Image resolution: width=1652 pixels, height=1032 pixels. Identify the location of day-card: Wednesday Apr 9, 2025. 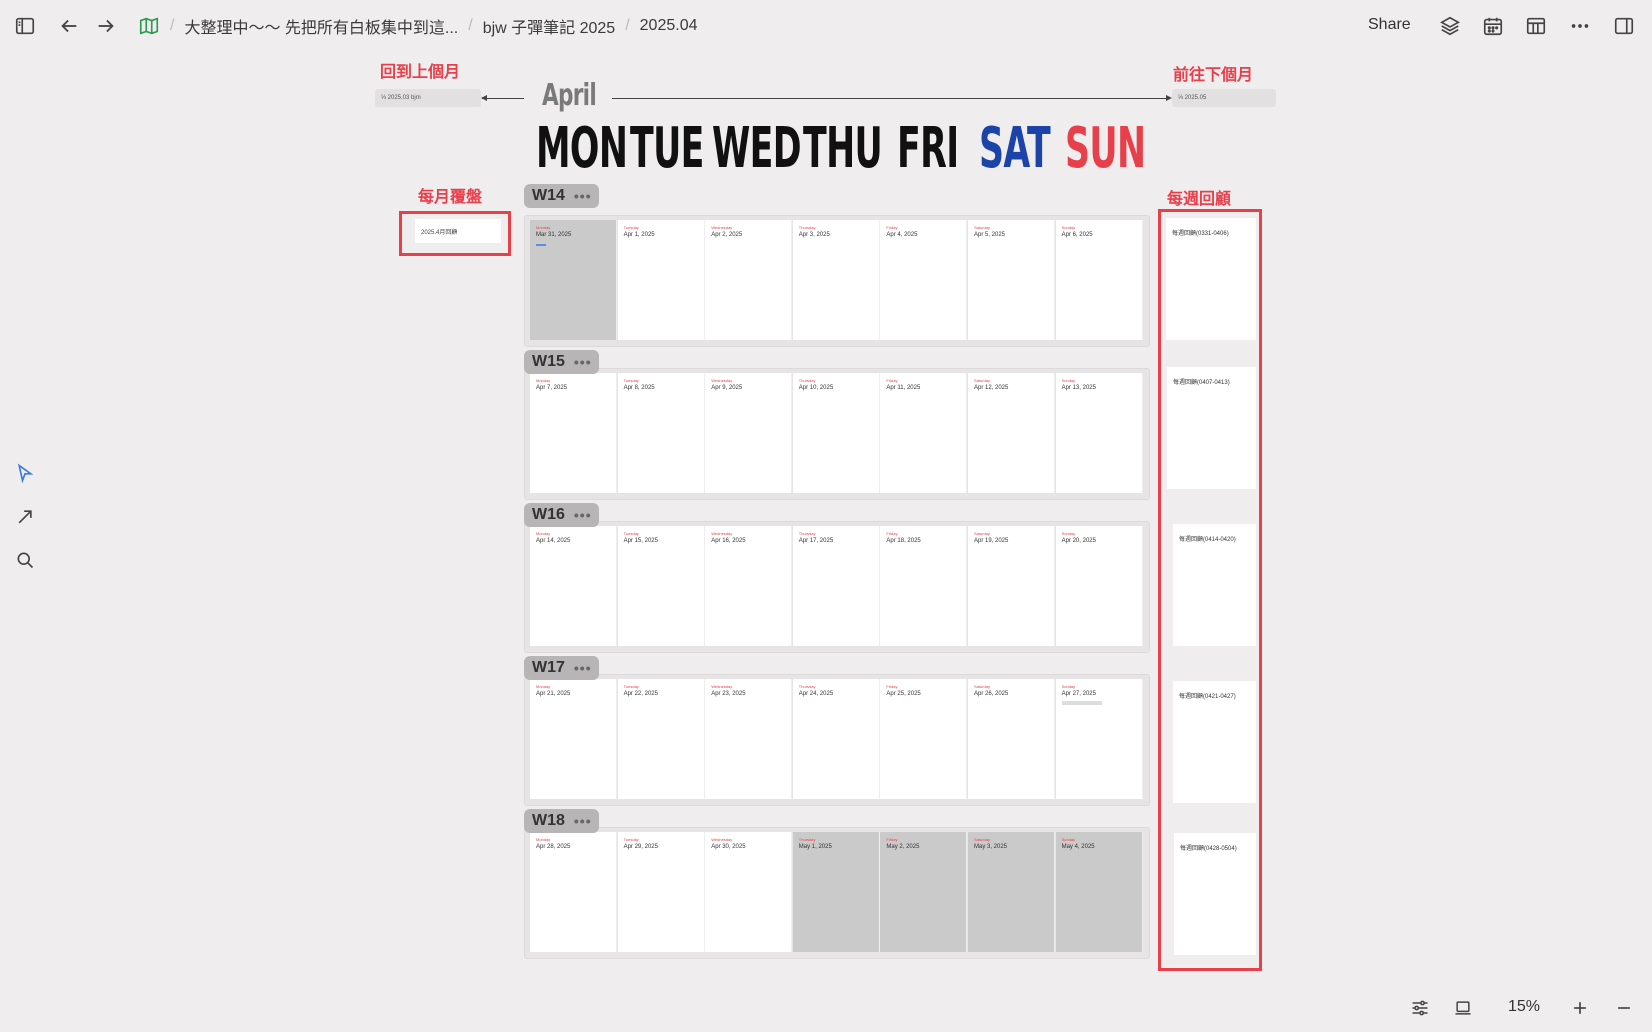
(749, 433).